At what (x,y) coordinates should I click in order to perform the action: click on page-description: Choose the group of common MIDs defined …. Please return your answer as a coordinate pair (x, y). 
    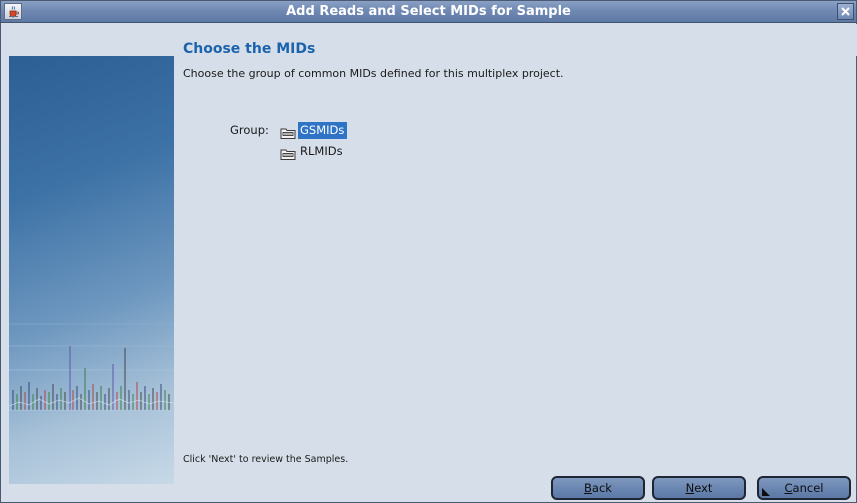
    Looking at the image, I should click on (373, 73).